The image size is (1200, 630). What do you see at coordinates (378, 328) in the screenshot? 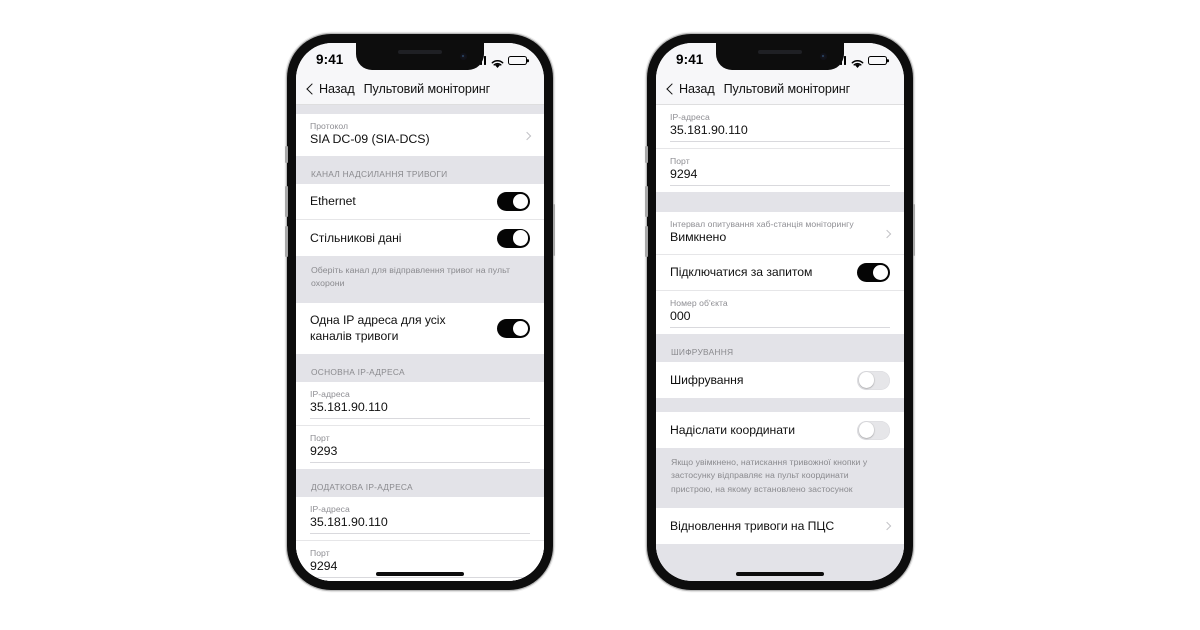
I see `row-label: Одна IP адреса для усіх каналів тривоги` at bounding box center [378, 328].